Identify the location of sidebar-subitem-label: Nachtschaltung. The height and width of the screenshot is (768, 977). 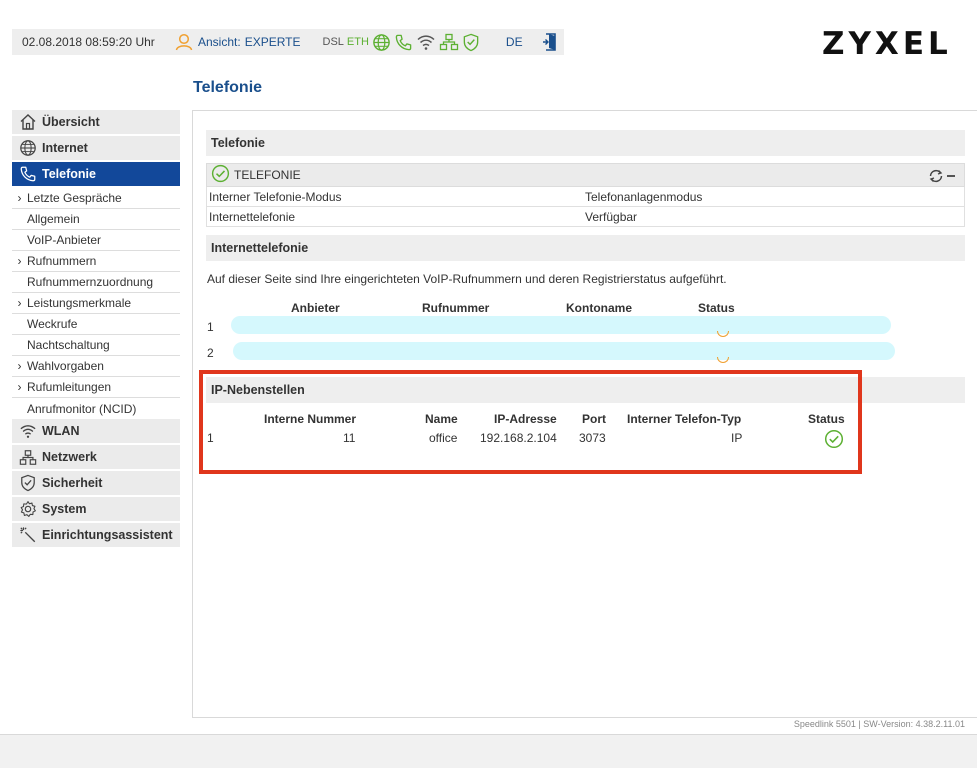
(68, 345).